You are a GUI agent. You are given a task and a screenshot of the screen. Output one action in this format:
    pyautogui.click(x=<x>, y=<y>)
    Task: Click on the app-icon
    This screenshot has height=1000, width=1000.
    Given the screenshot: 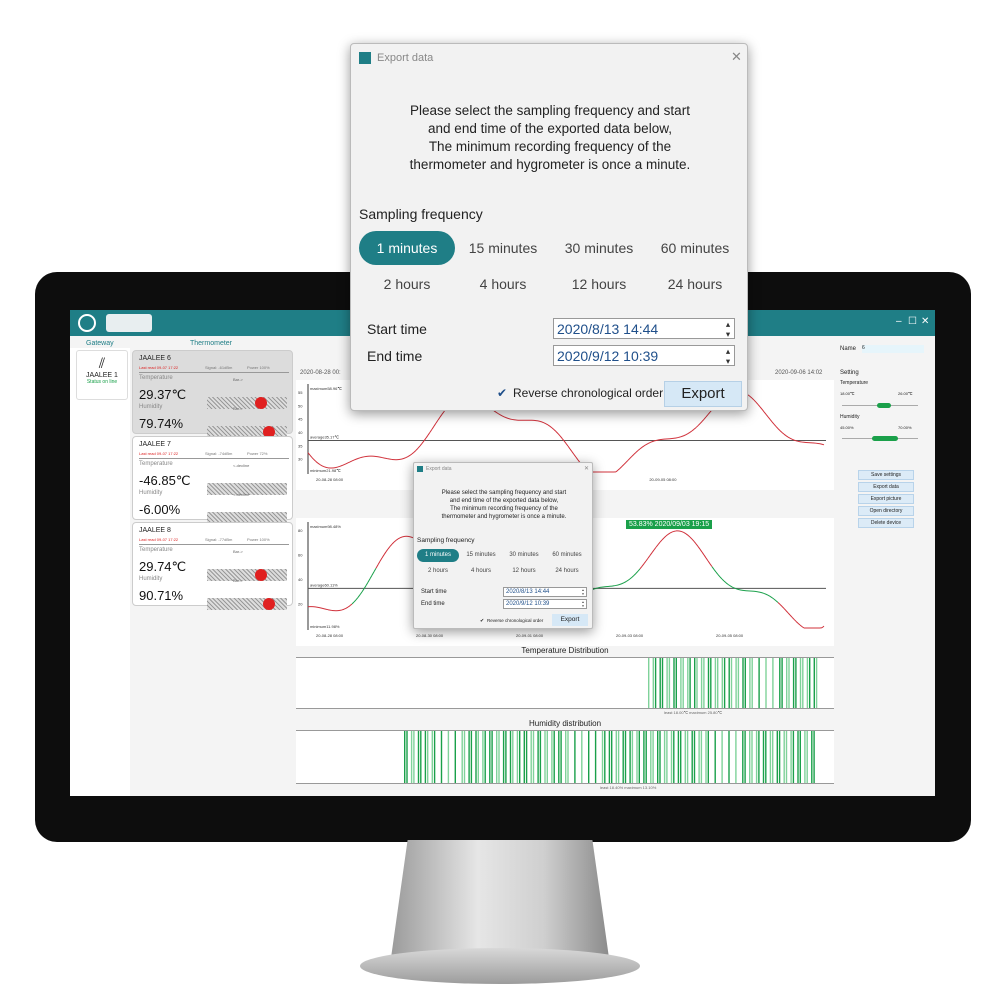 What is the action you would take?
    pyautogui.click(x=365, y=58)
    